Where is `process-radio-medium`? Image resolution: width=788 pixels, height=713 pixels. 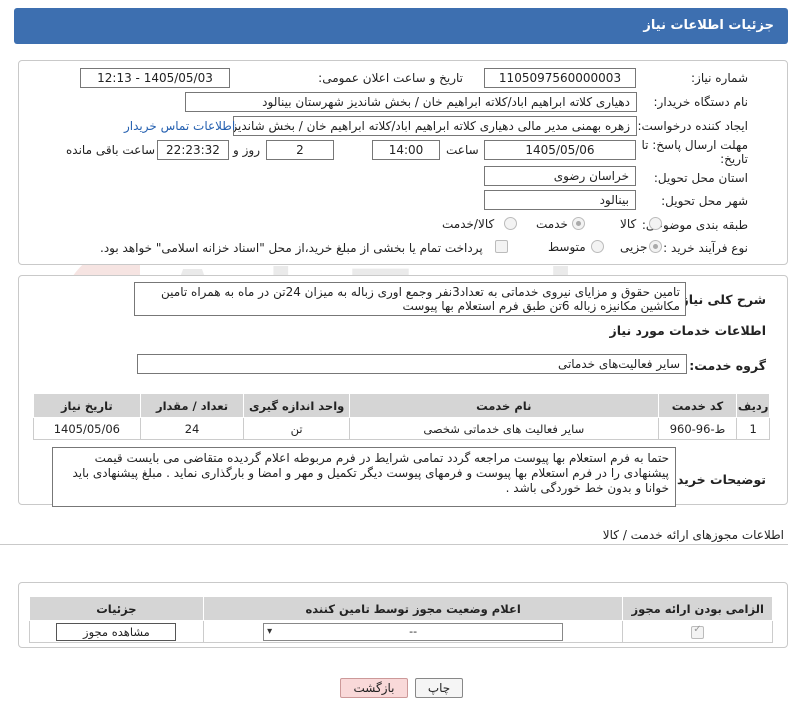
process-radio-medium is located at coordinates (597, 246).